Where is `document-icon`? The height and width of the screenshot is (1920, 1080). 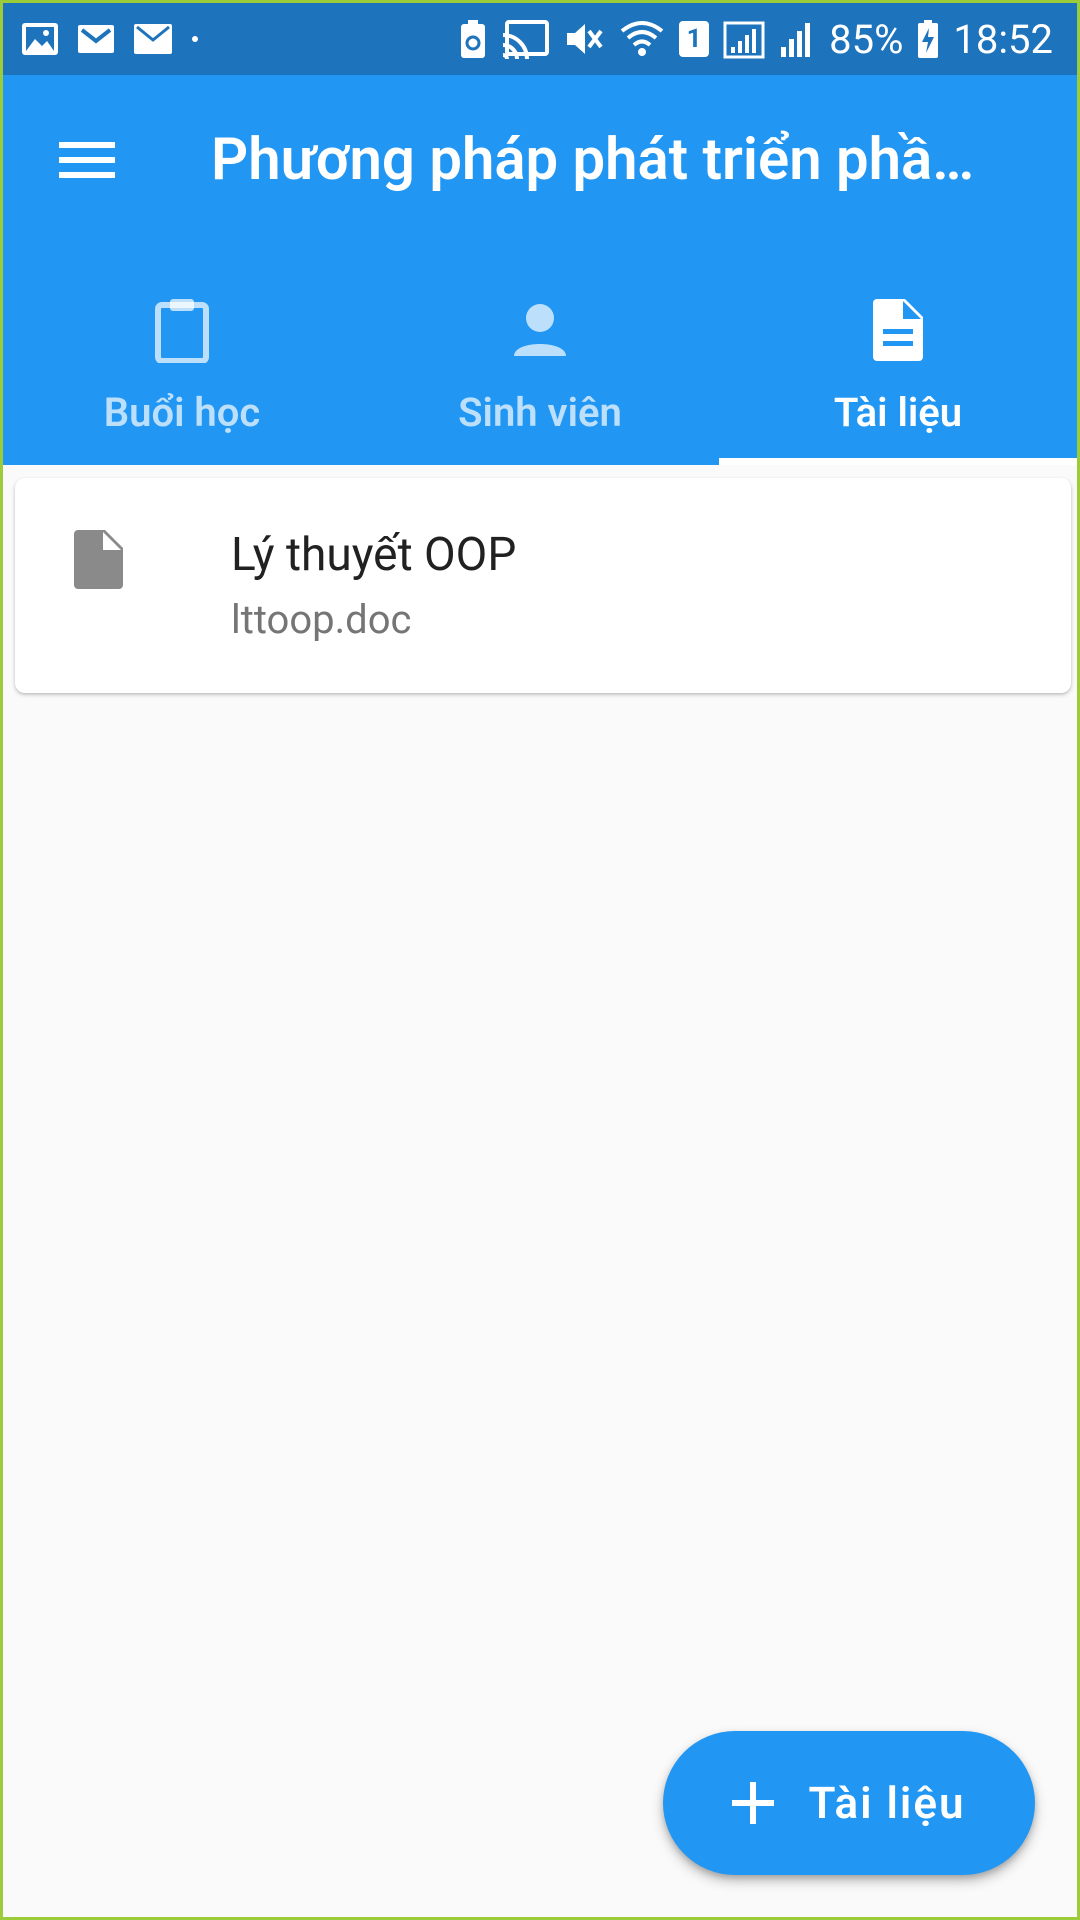
document-icon is located at coordinates (898, 330).